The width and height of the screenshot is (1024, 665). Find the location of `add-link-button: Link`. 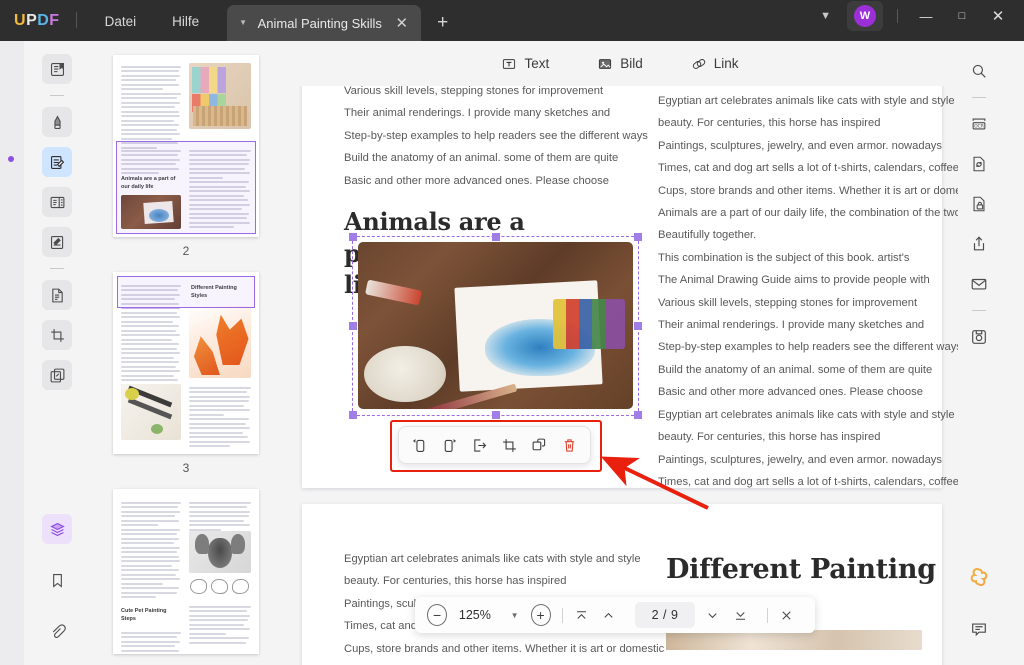

add-link-button: Link is located at coordinates (715, 64).